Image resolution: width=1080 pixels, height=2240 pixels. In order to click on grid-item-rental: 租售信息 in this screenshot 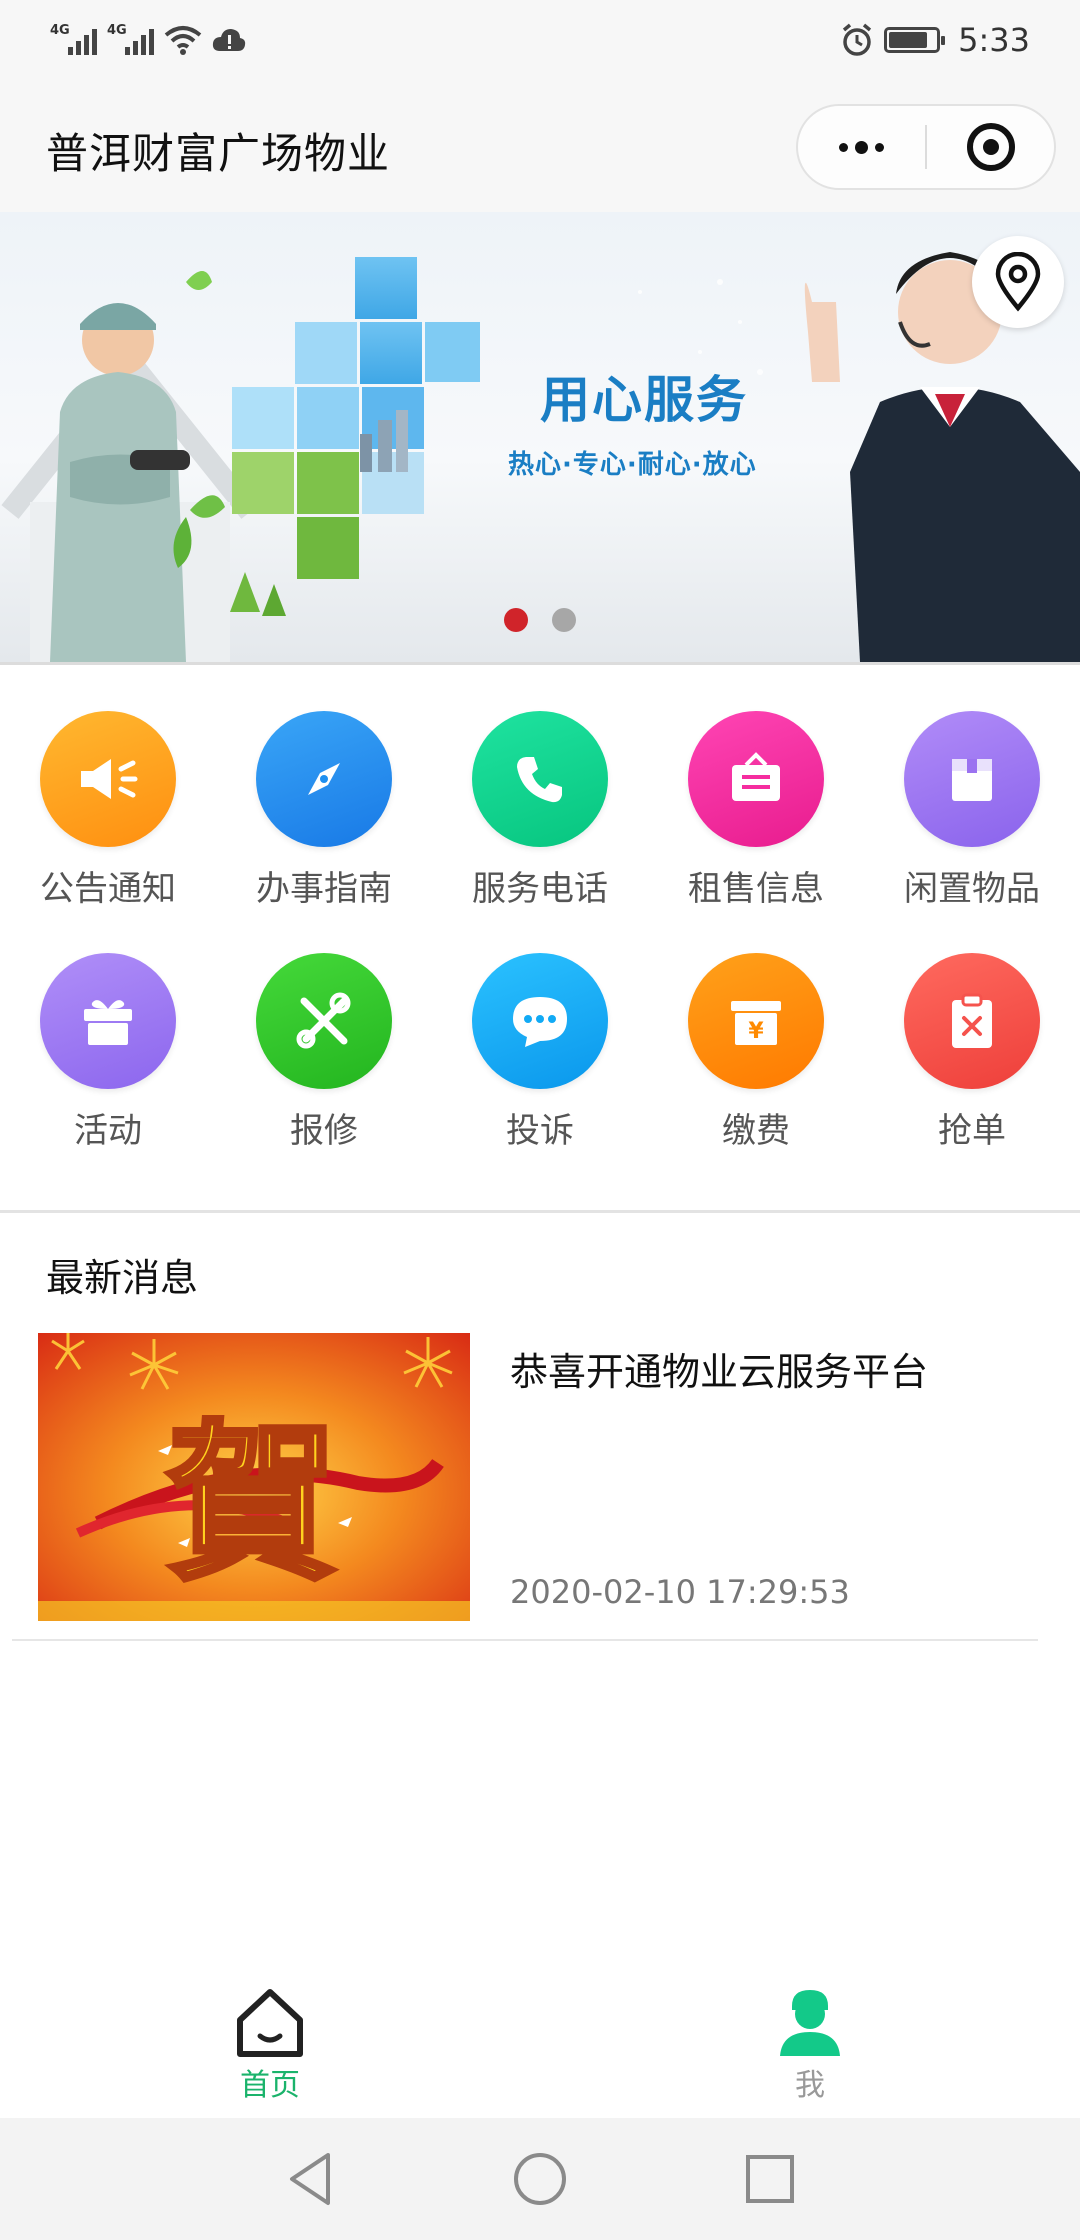, I will do `click(756, 810)`.